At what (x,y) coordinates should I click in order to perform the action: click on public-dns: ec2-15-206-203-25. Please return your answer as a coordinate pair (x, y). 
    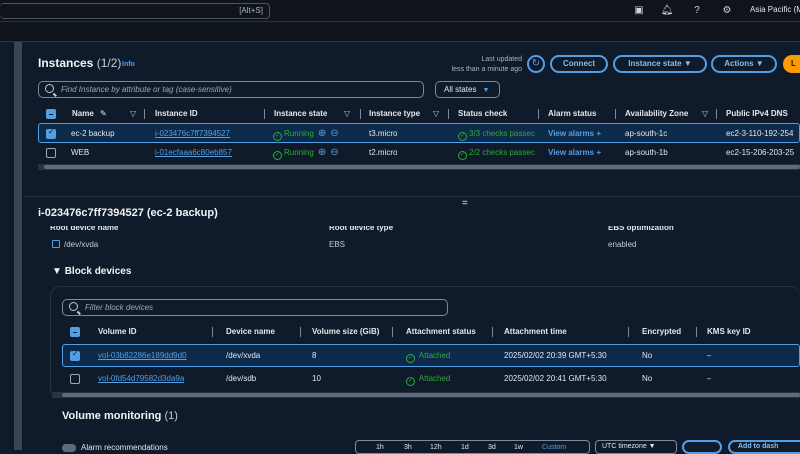
    Looking at the image, I should click on (760, 152).